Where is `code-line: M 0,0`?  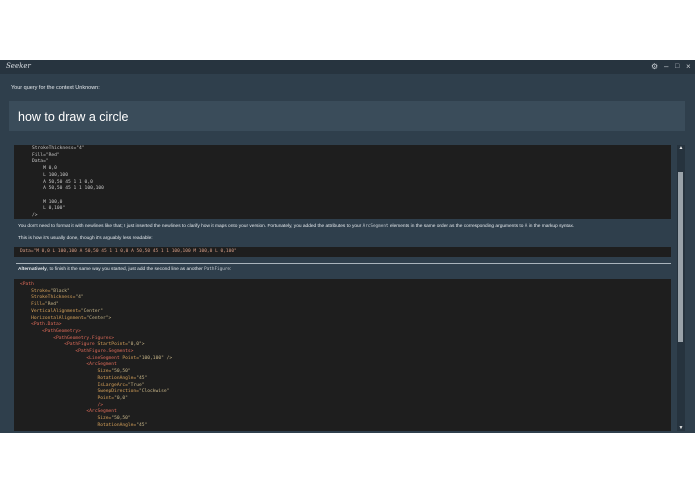
code-line: M 0,0 is located at coordinates (44, 169).